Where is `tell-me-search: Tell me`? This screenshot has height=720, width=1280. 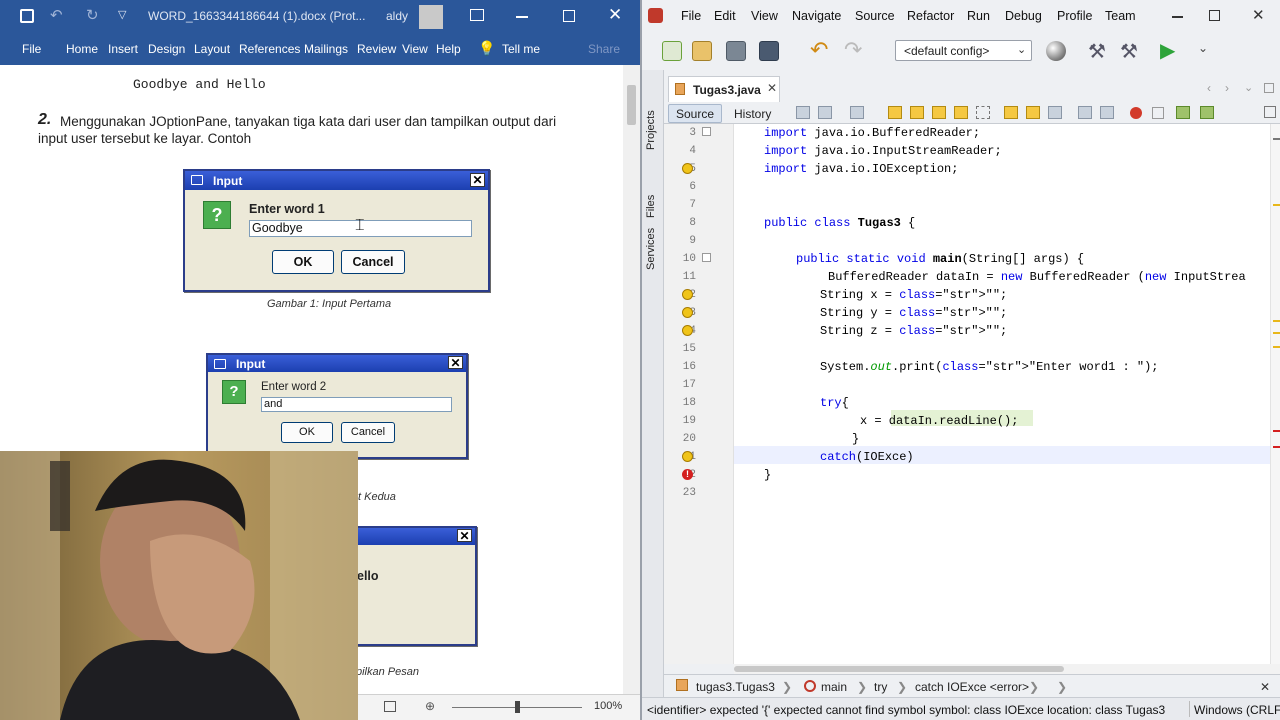
tell-me-search: Tell me is located at coordinates (521, 49).